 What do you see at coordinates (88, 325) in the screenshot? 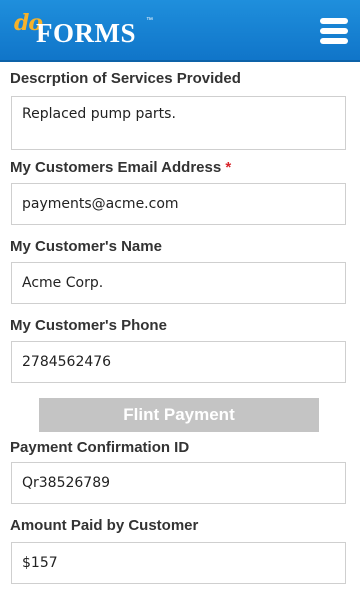
I see `customer-phone-label: My Customer's Phone` at bounding box center [88, 325].